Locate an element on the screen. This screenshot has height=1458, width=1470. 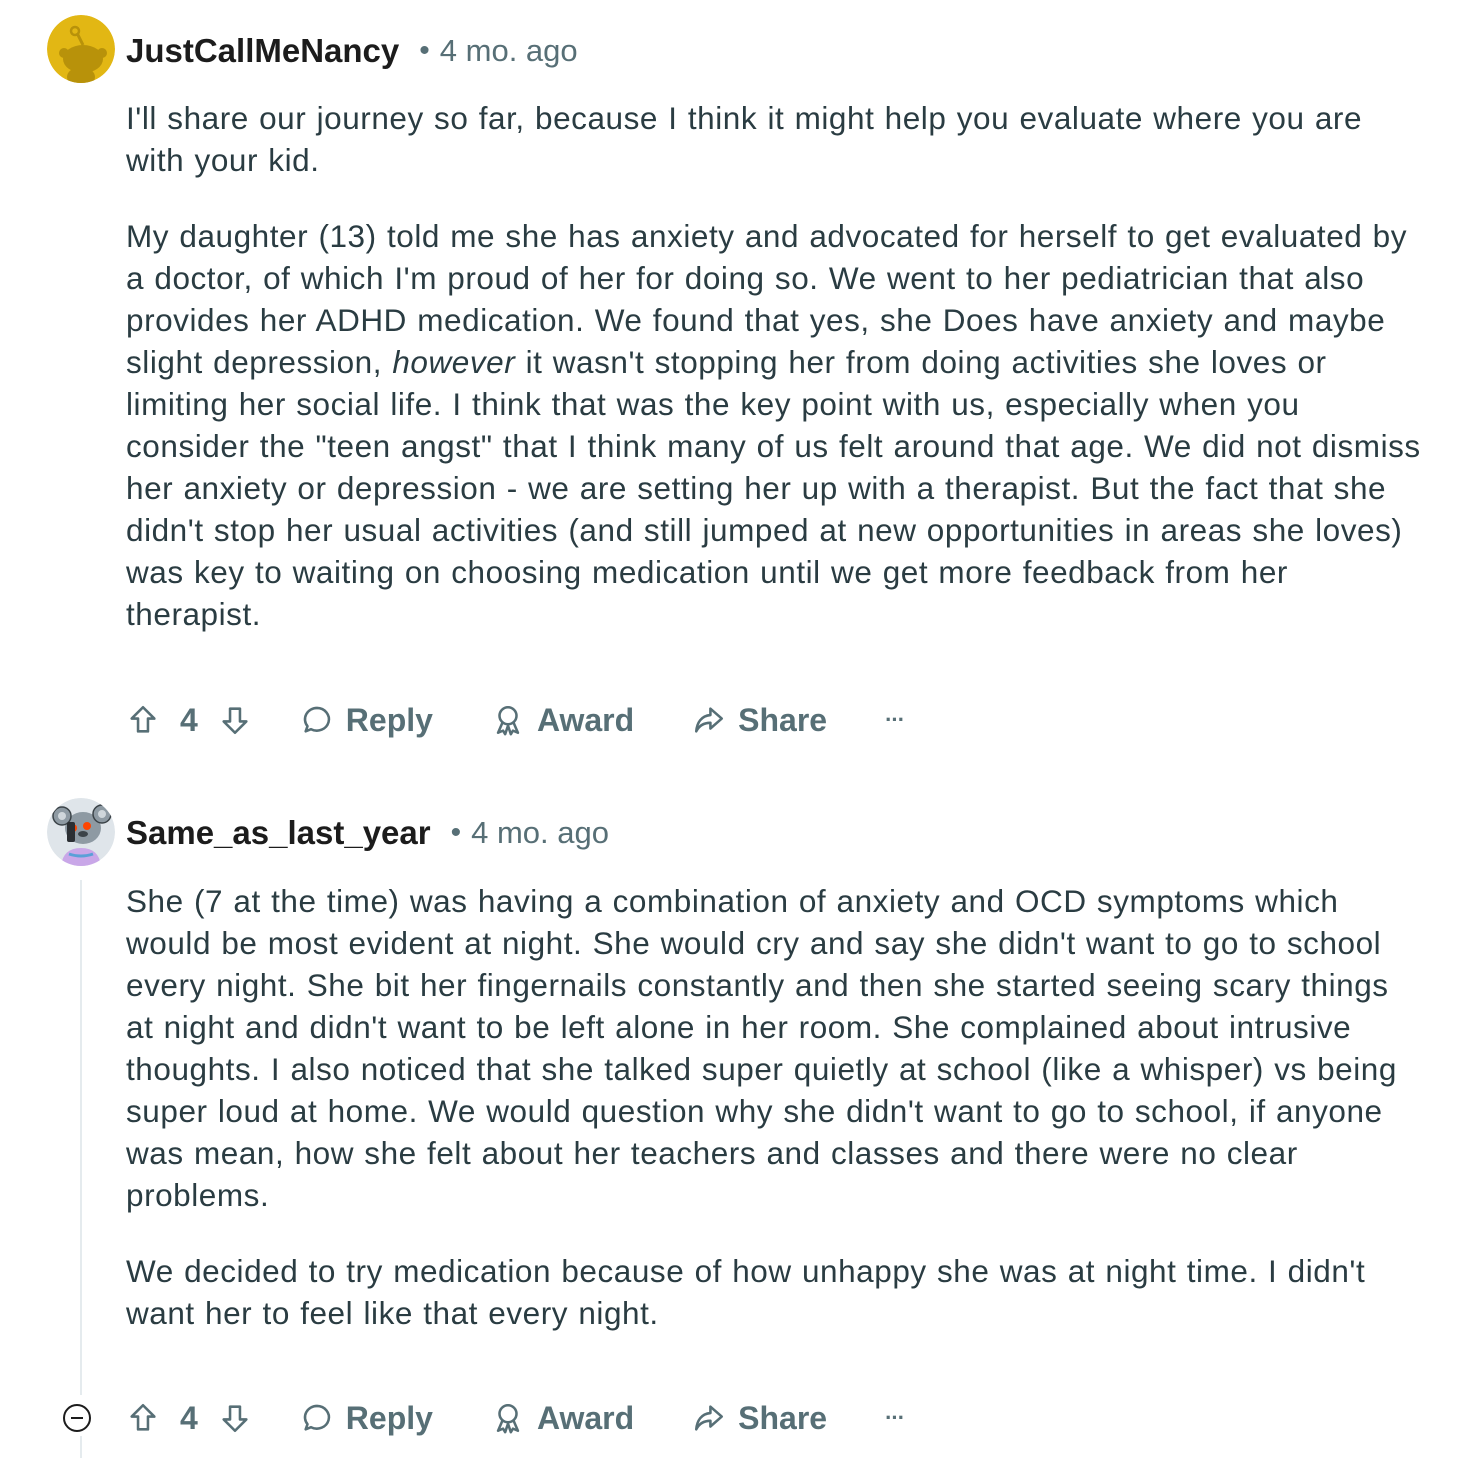
comment-meta: JustCallMeNancy • 4 mo. ago is located at coordinates (352, 51).